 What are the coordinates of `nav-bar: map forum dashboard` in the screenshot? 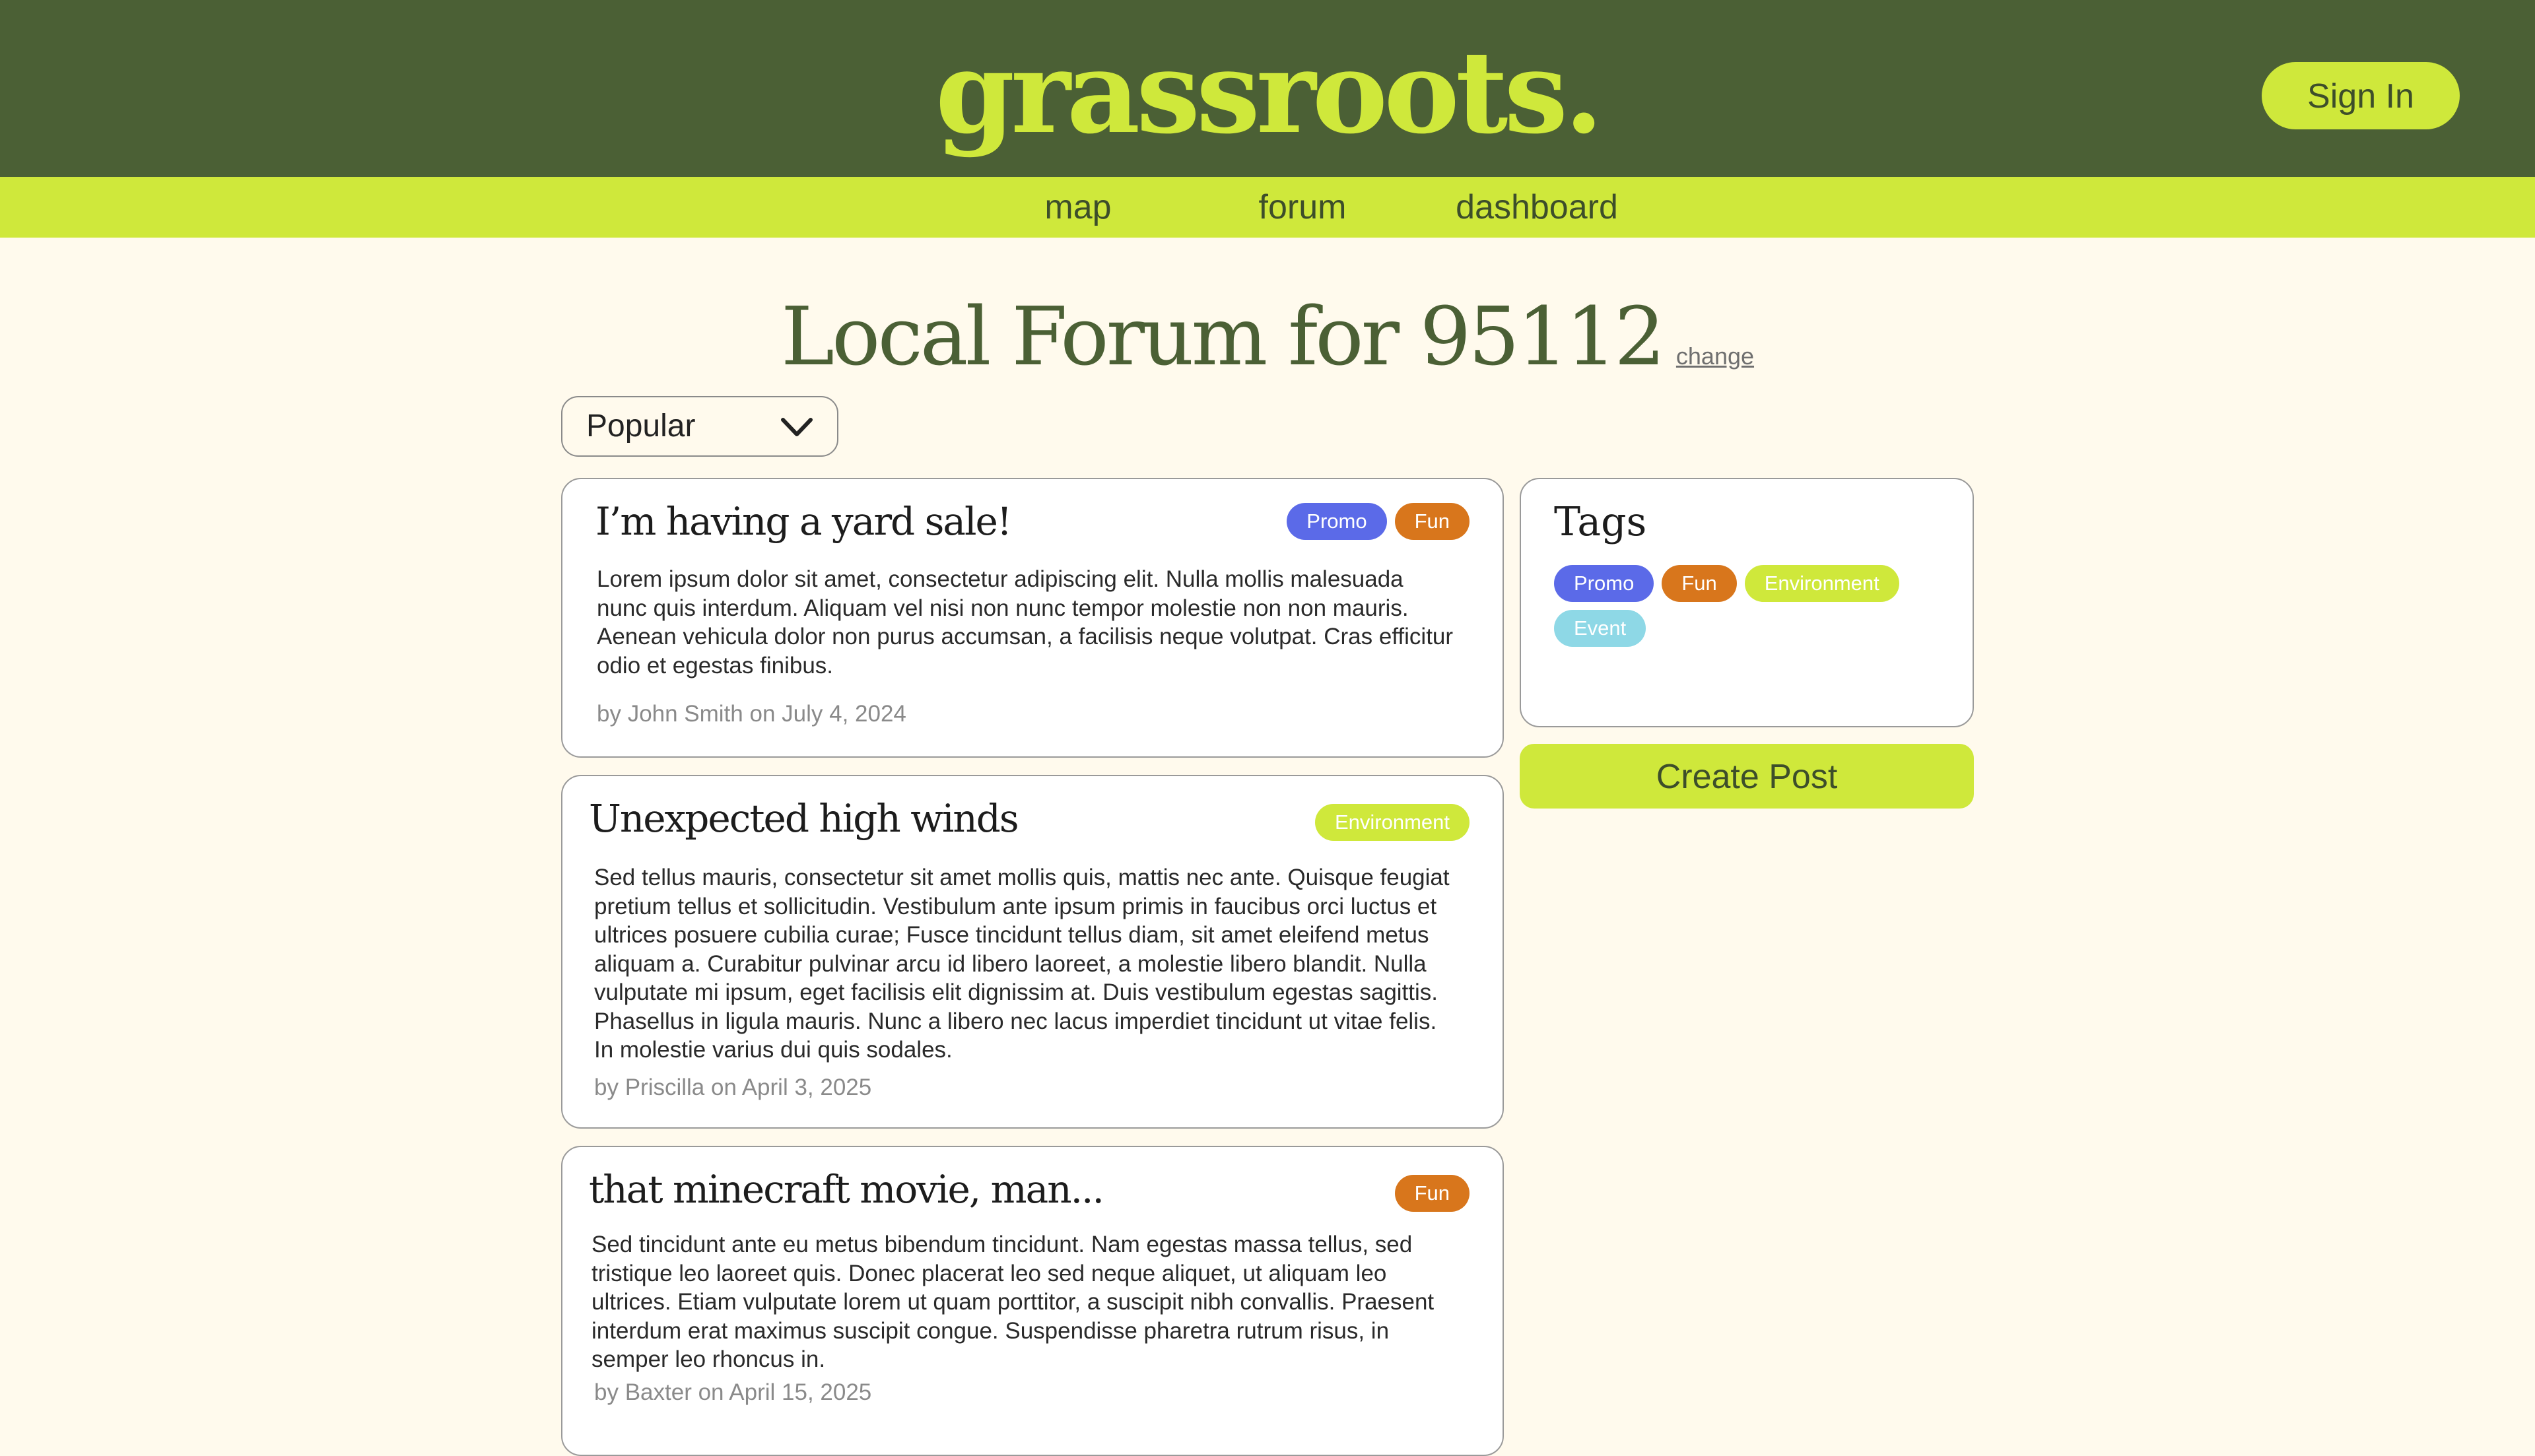 It's located at (1267, 207).